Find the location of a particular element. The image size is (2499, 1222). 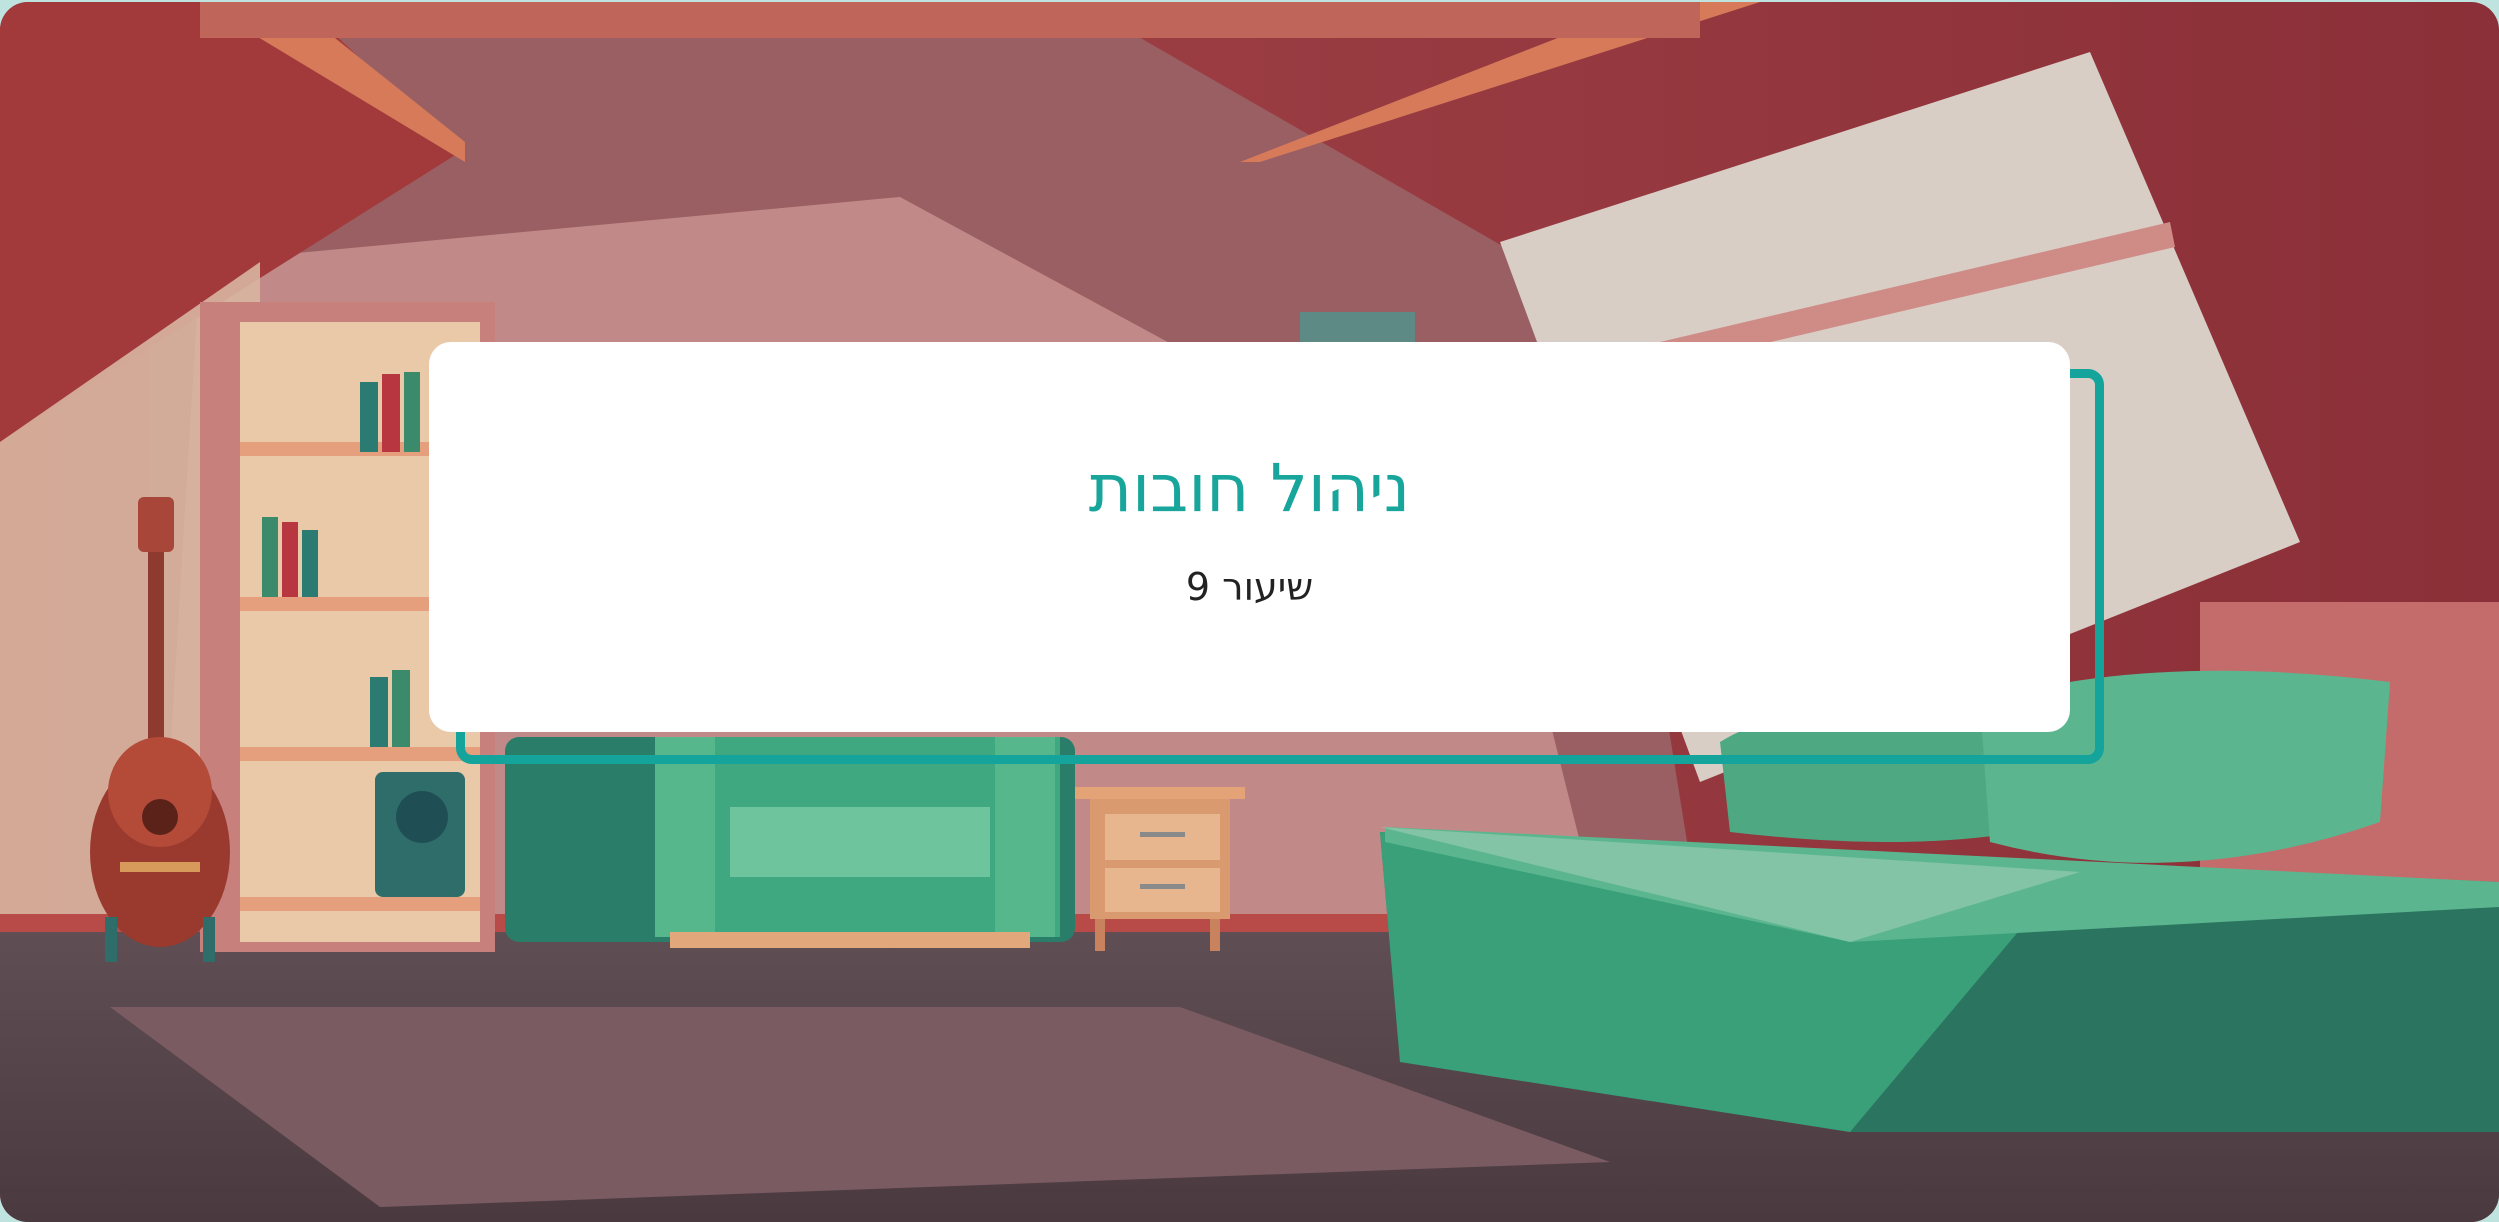

roof-beam-top is located at coordinates (950, 20).